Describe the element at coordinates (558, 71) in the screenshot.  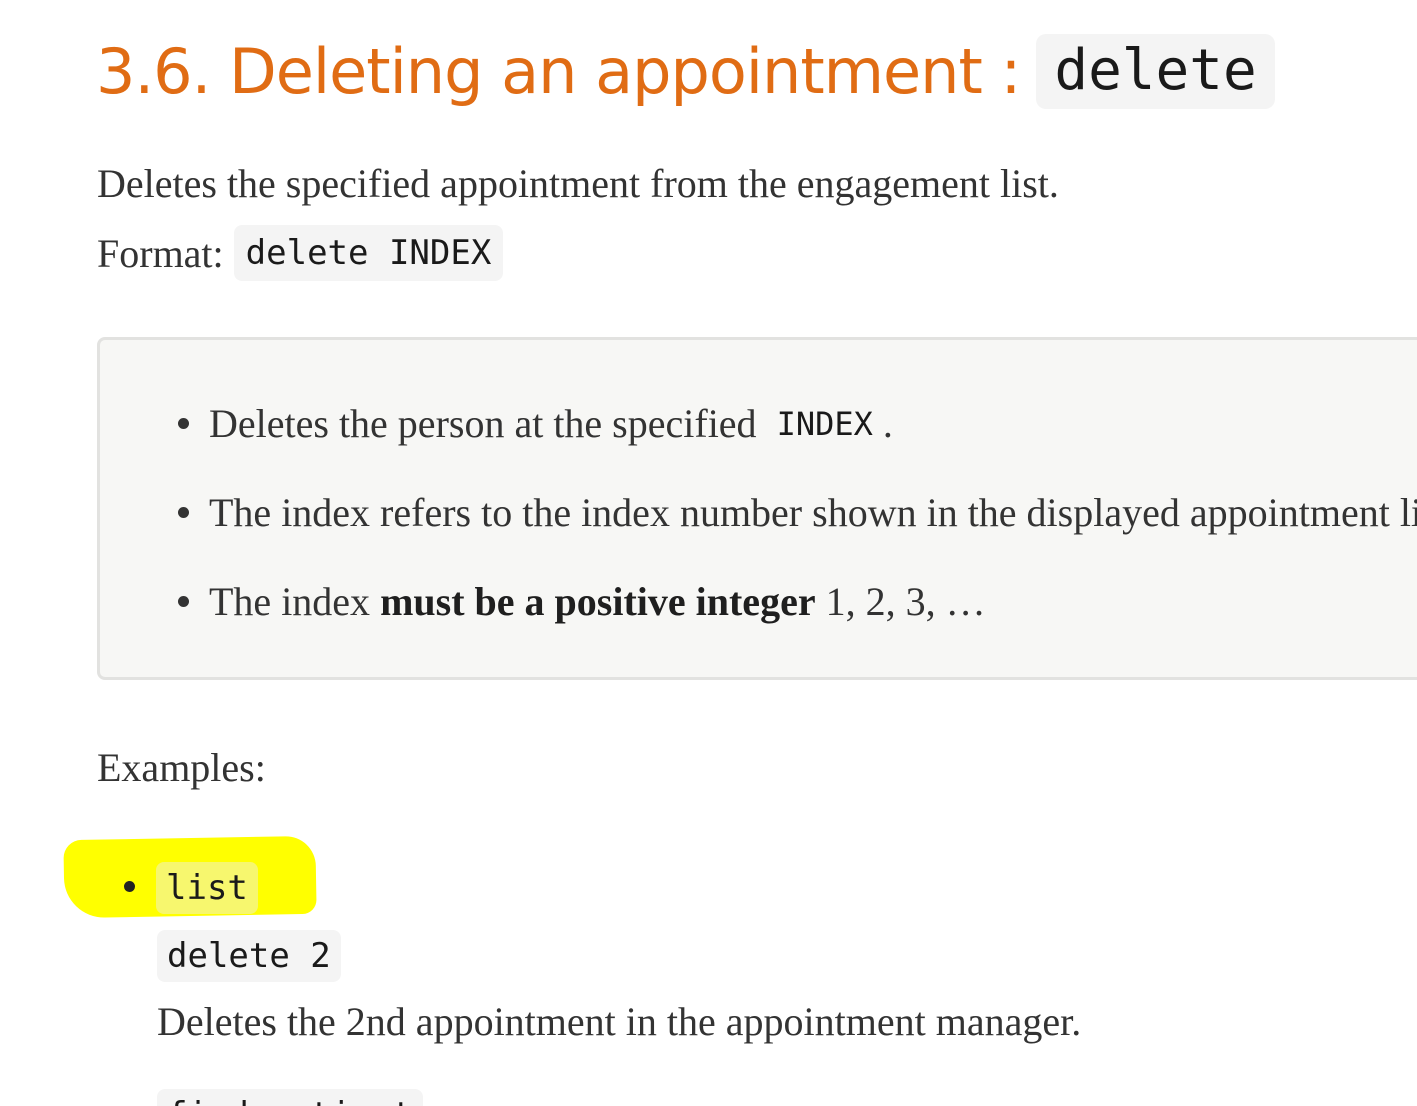
I see `heading-title: 3.6. Deleting an appointment :` at that location.